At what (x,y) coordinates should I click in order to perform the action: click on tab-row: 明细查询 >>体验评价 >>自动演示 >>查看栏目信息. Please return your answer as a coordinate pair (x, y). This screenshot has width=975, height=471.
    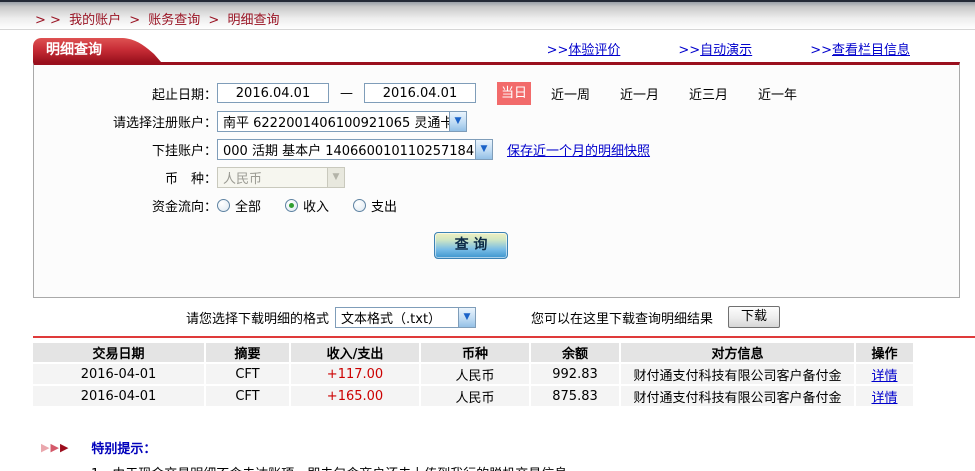
    Looking at the image, I should click on (496, 50).